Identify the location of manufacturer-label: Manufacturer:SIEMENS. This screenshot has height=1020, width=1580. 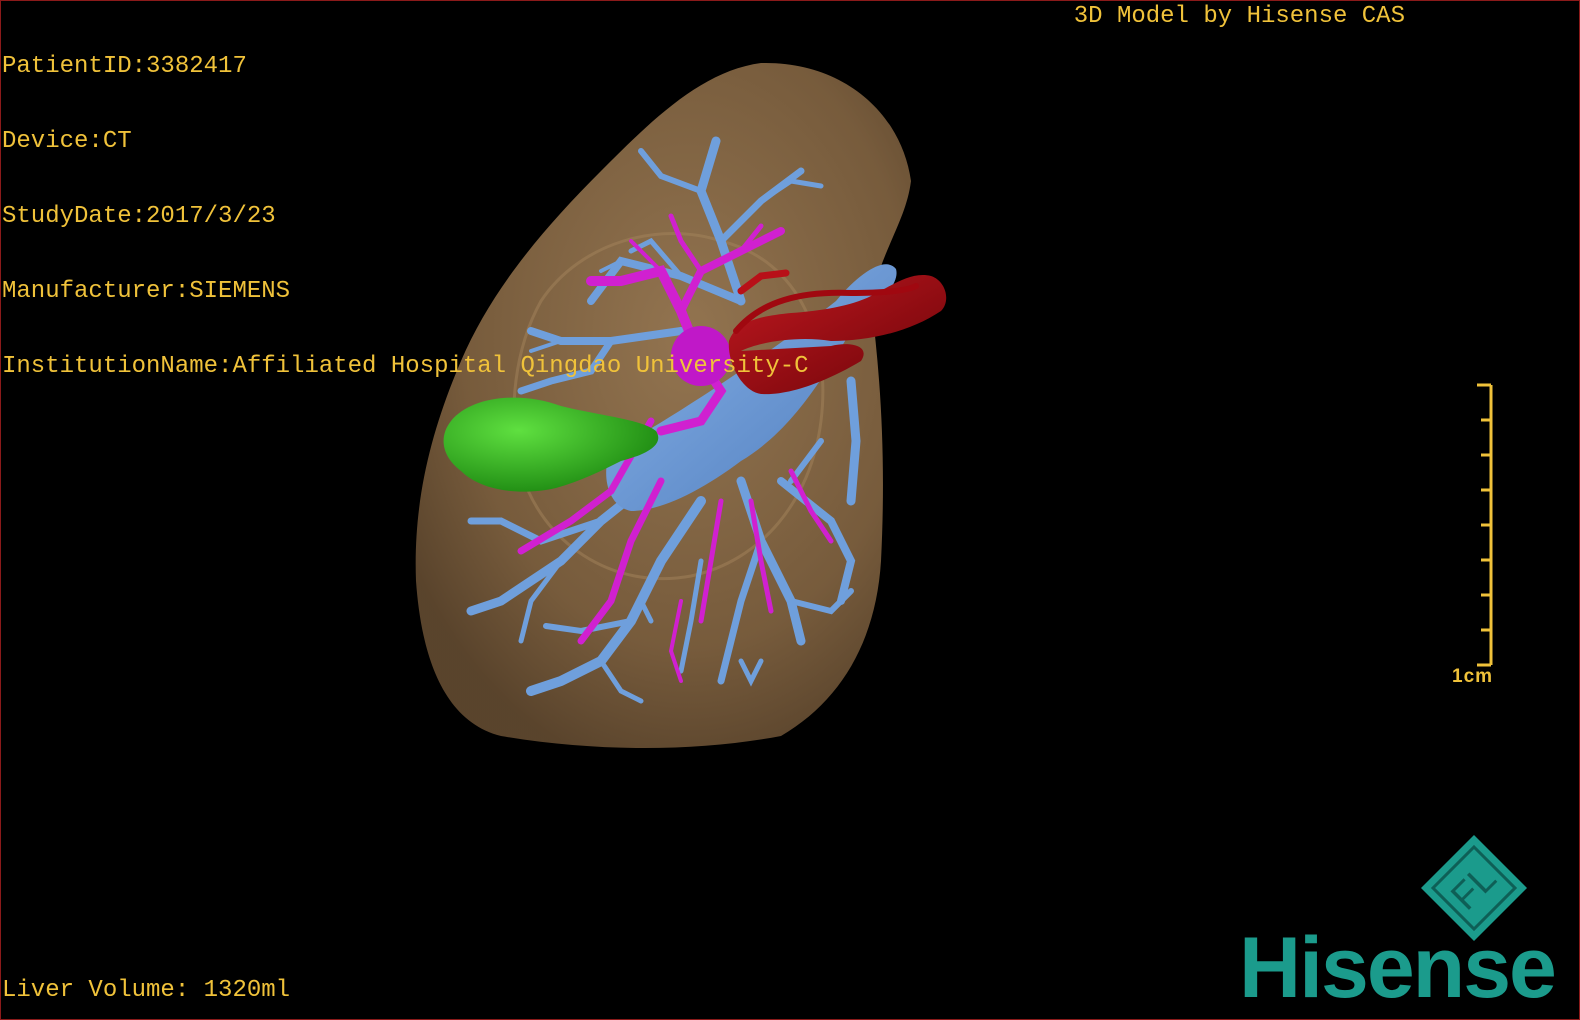
(146, 291).